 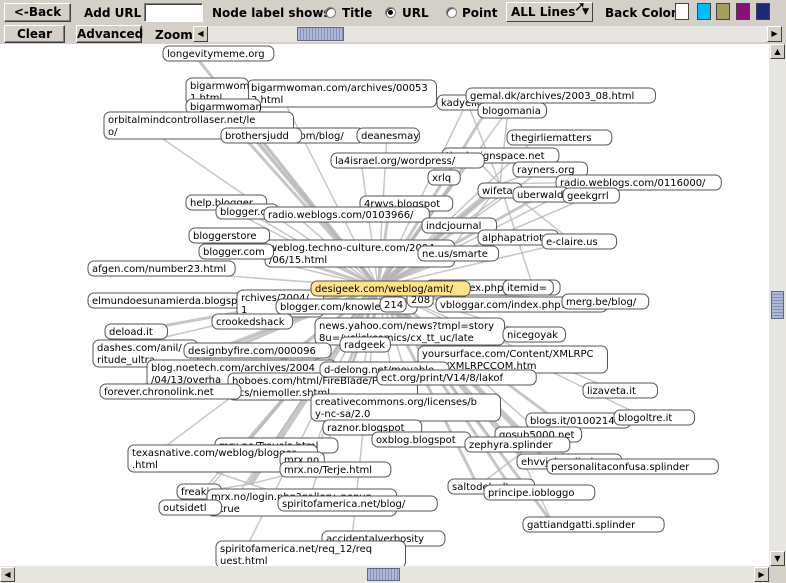 I want to click on add-url-input, so click(x=173, y=12).